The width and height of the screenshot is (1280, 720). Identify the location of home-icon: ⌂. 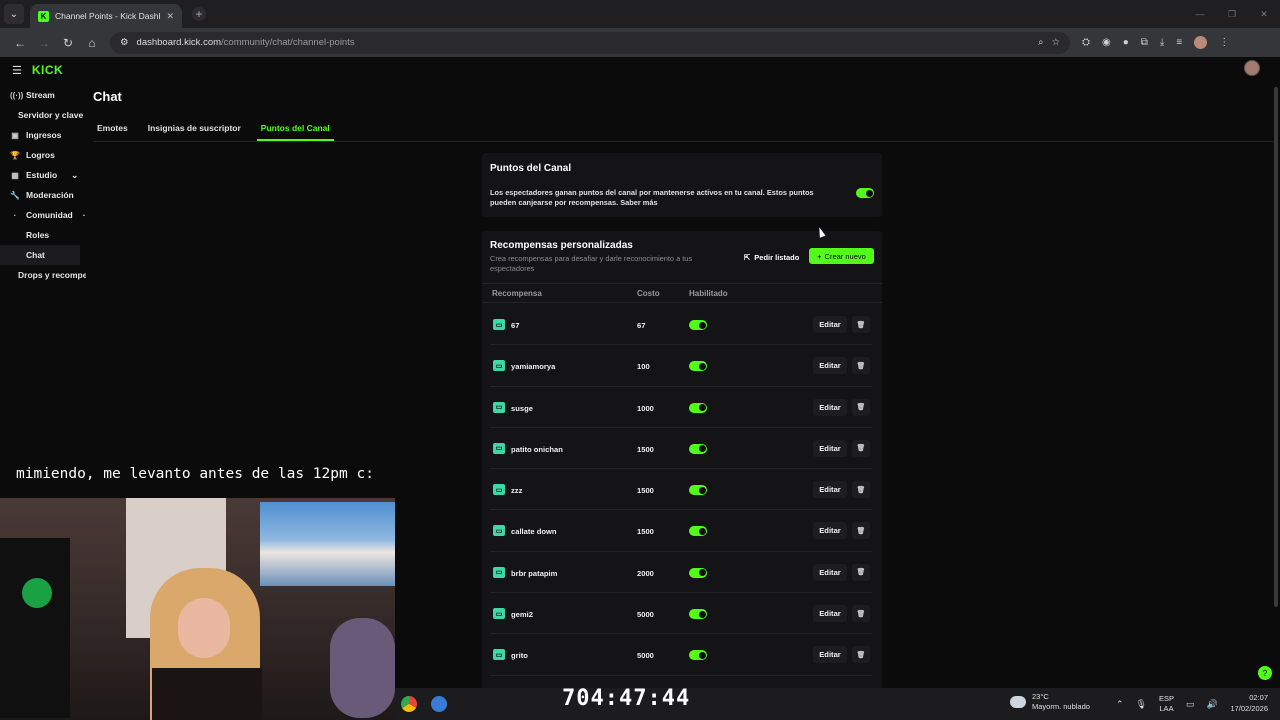
(92, 43).